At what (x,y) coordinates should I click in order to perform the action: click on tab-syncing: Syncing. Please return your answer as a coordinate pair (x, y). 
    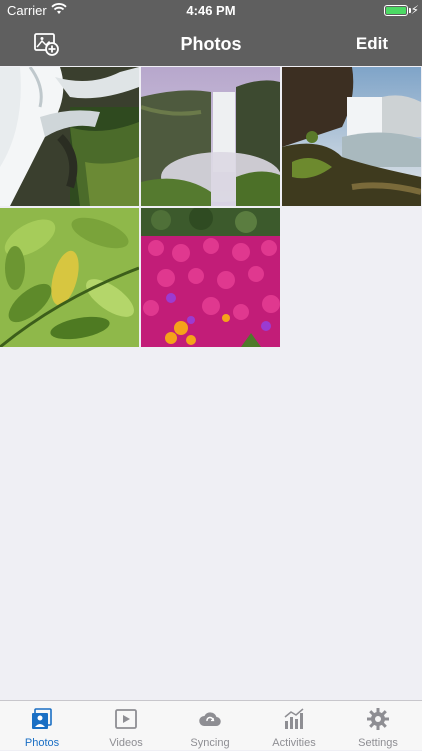
    Looking at the image, I should click on (210, 726).